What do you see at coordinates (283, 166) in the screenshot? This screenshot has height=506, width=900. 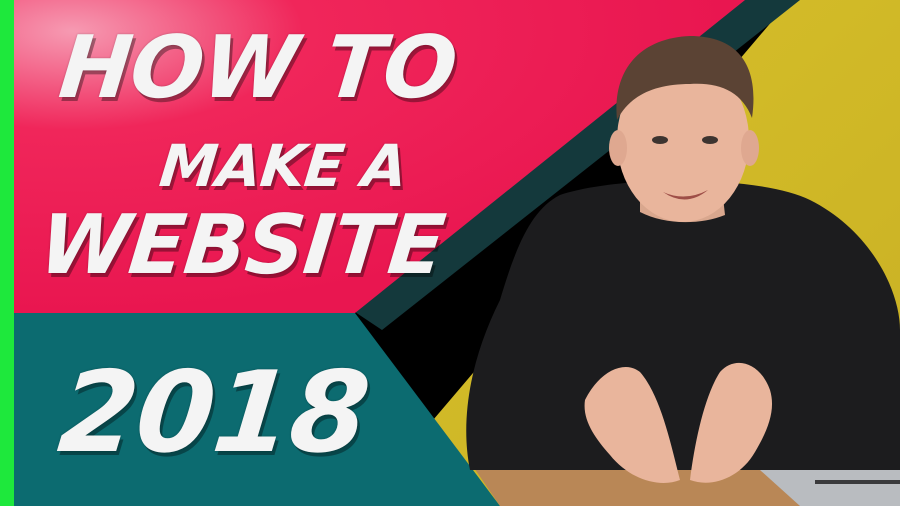 I see `title-line-2: MAKE A` at bounding box center [283, 166].